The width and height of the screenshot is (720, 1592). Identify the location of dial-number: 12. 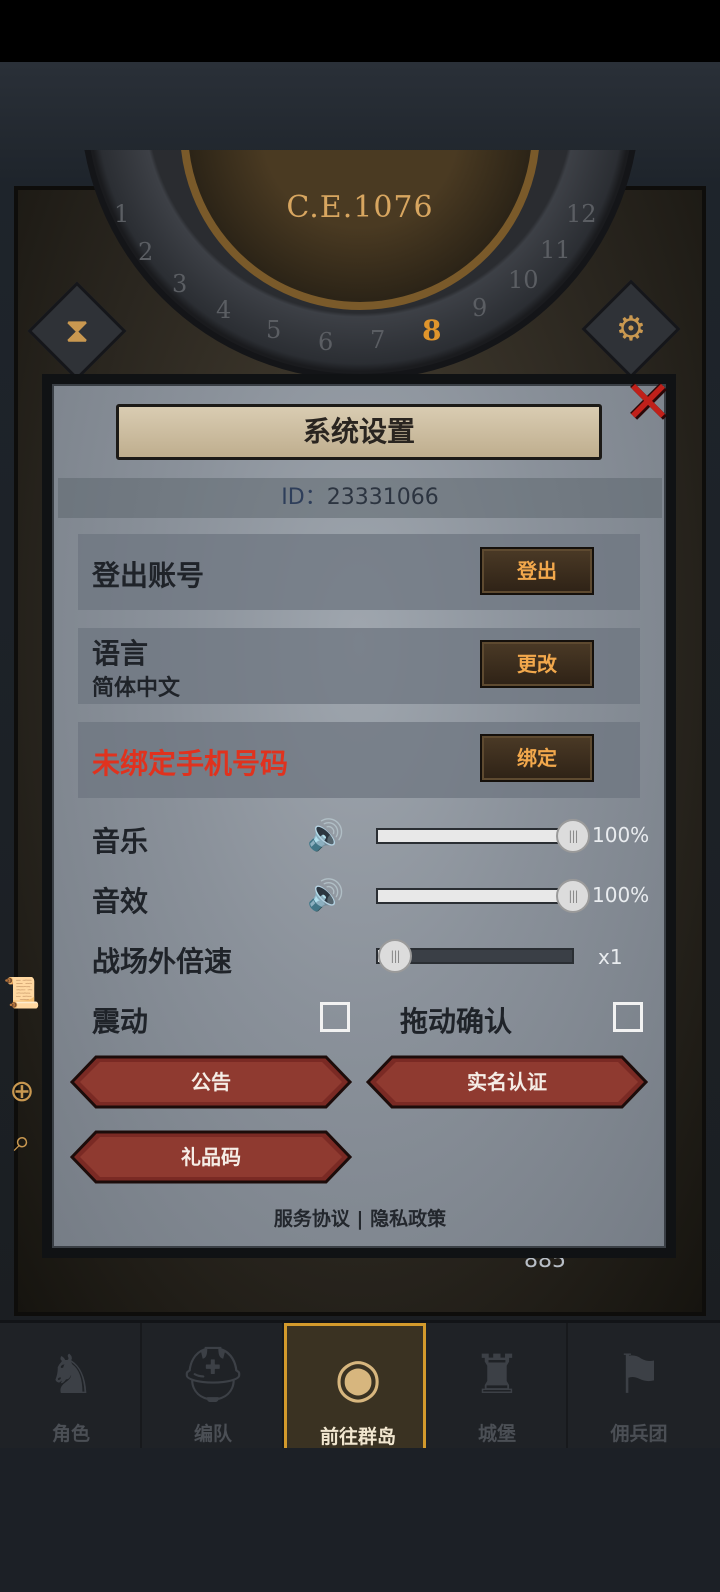
(581, 214).